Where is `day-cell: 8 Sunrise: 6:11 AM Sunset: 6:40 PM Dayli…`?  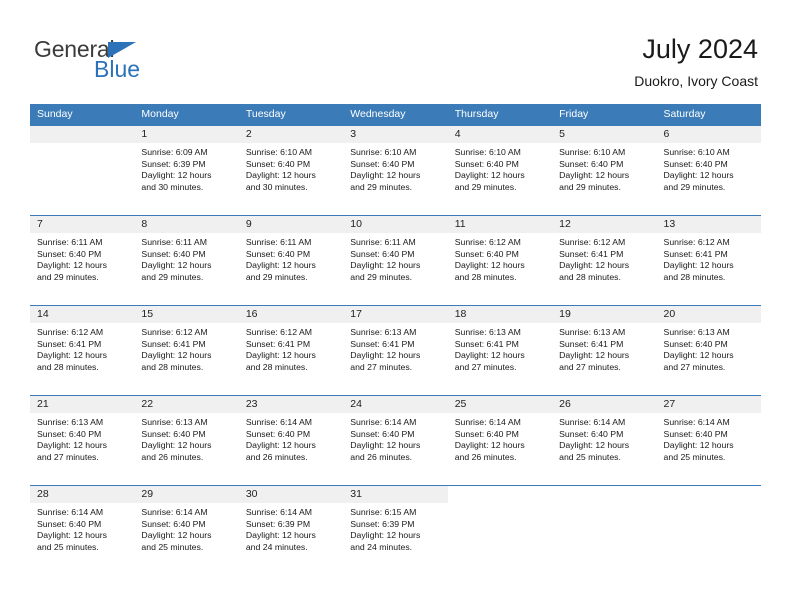 day-cell: 8 Sunrise: 6:11 AM Sunset: 6:40 PM Dayli… is located at coordinates (186, 260).